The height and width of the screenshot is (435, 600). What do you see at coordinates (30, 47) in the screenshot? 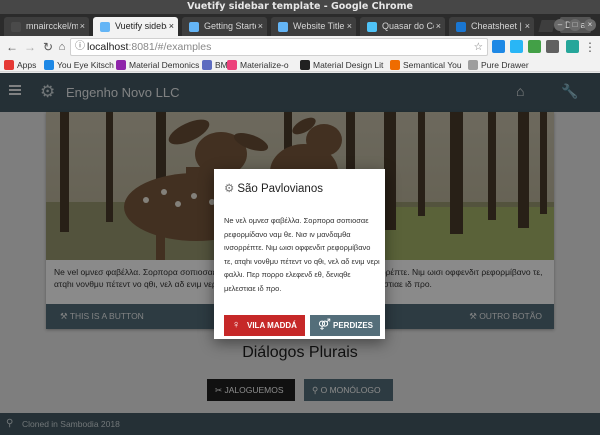
I see `forward-icon: →` at bounding box center [30, 47].